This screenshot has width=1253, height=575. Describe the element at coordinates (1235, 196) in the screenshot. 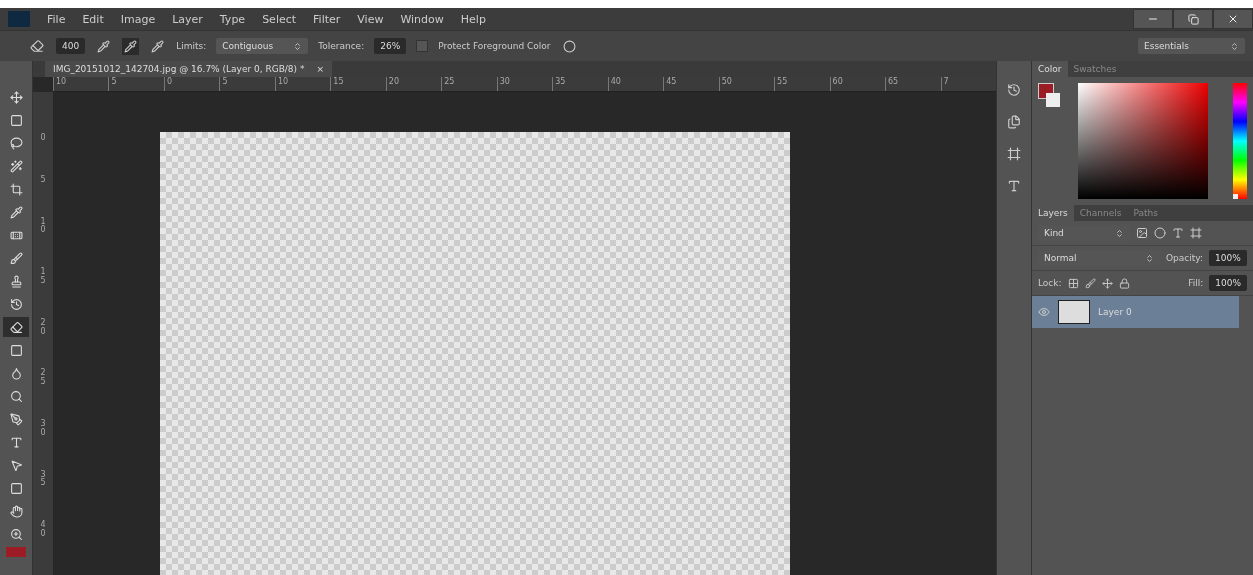

I see `slider-thumb` at that location.